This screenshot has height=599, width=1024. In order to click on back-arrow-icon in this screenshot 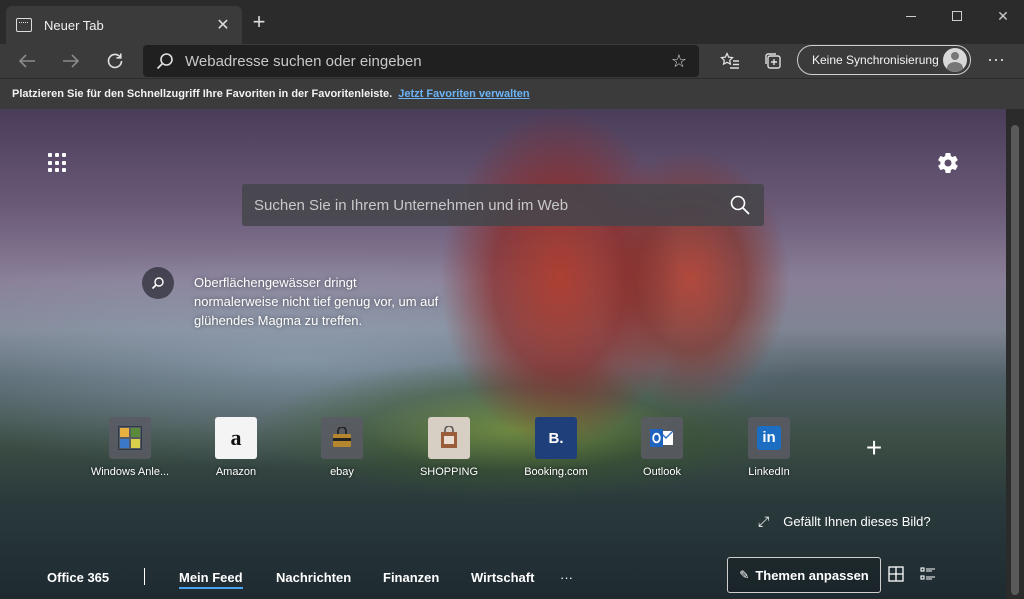, I will do `click(26, 61)`.